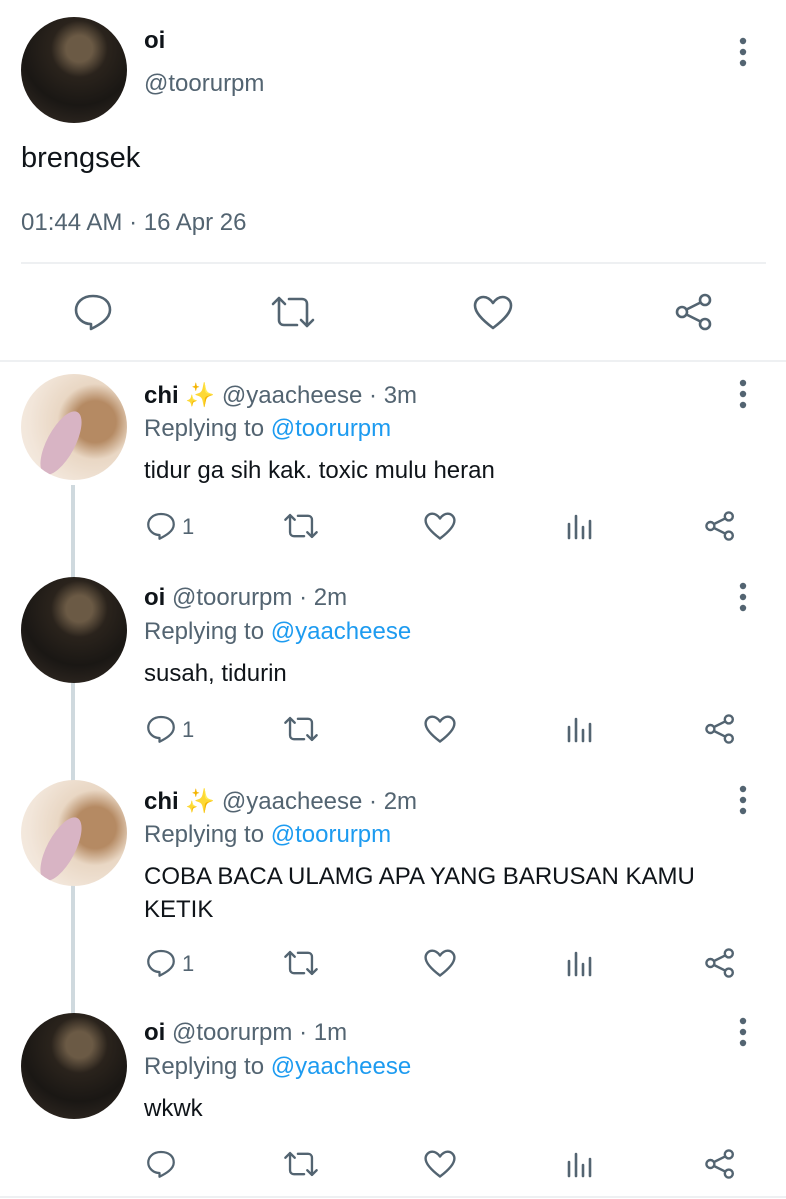 The width and height of the screenshot is (786, 1199). What do you see at coordinates (133, 223) in the screenshot?
I see `tweet-timestamp: 01:44 AM · 16 Apr 26` at bounding box center [133, 223].